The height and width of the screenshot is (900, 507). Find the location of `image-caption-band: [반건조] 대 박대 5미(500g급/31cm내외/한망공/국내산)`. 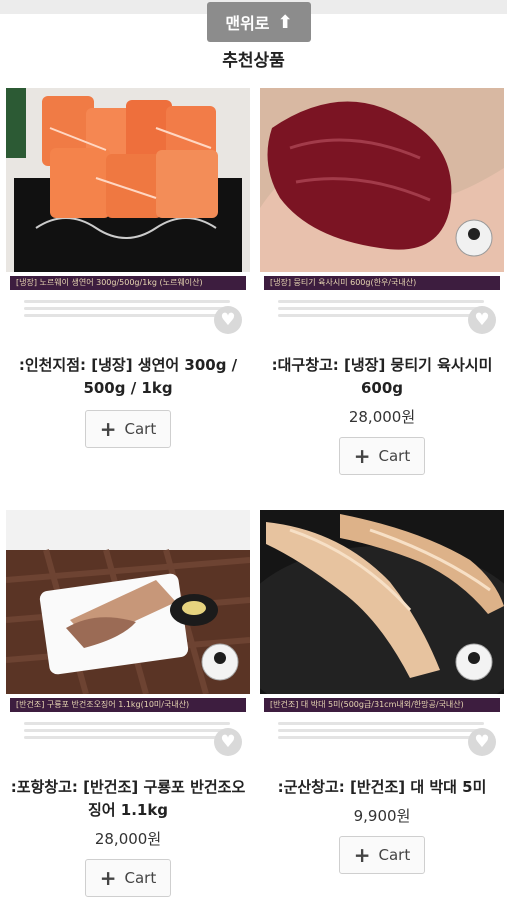

image-caption-band: [반건조] 대 박대 5미(500g급/31cm내외/한망공/국내산) is located at coordinates (382, 705).